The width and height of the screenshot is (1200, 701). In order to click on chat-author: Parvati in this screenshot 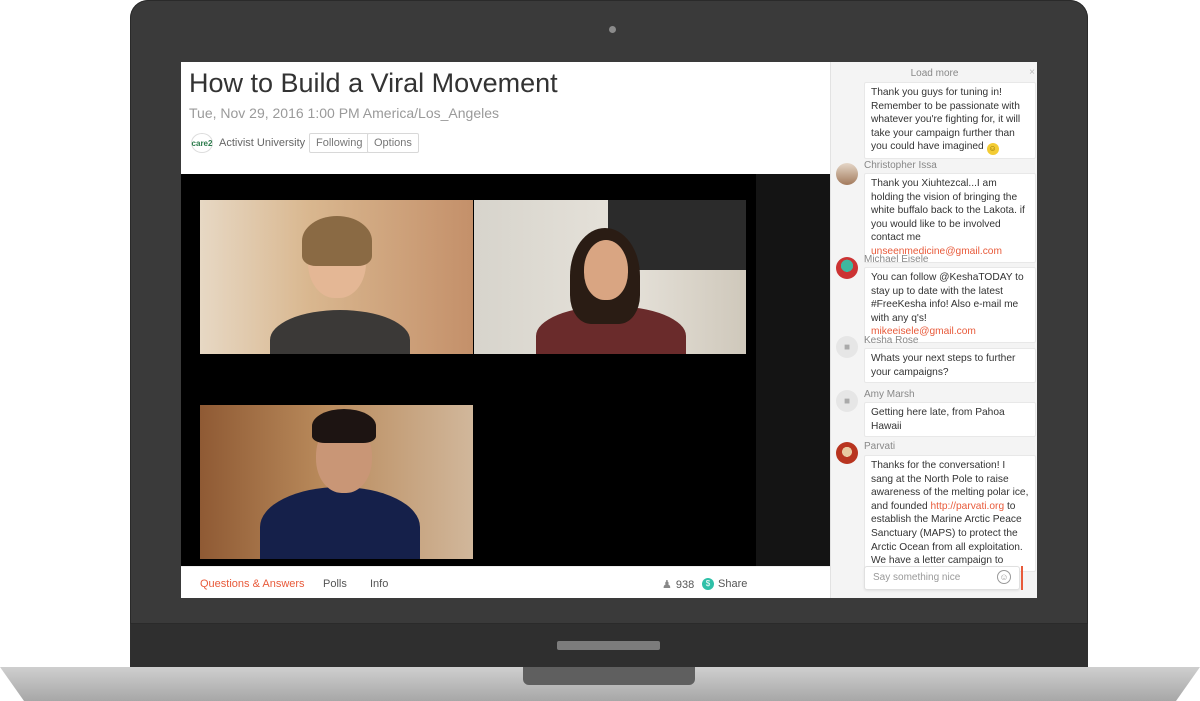, I will do `click(880, 446)`.